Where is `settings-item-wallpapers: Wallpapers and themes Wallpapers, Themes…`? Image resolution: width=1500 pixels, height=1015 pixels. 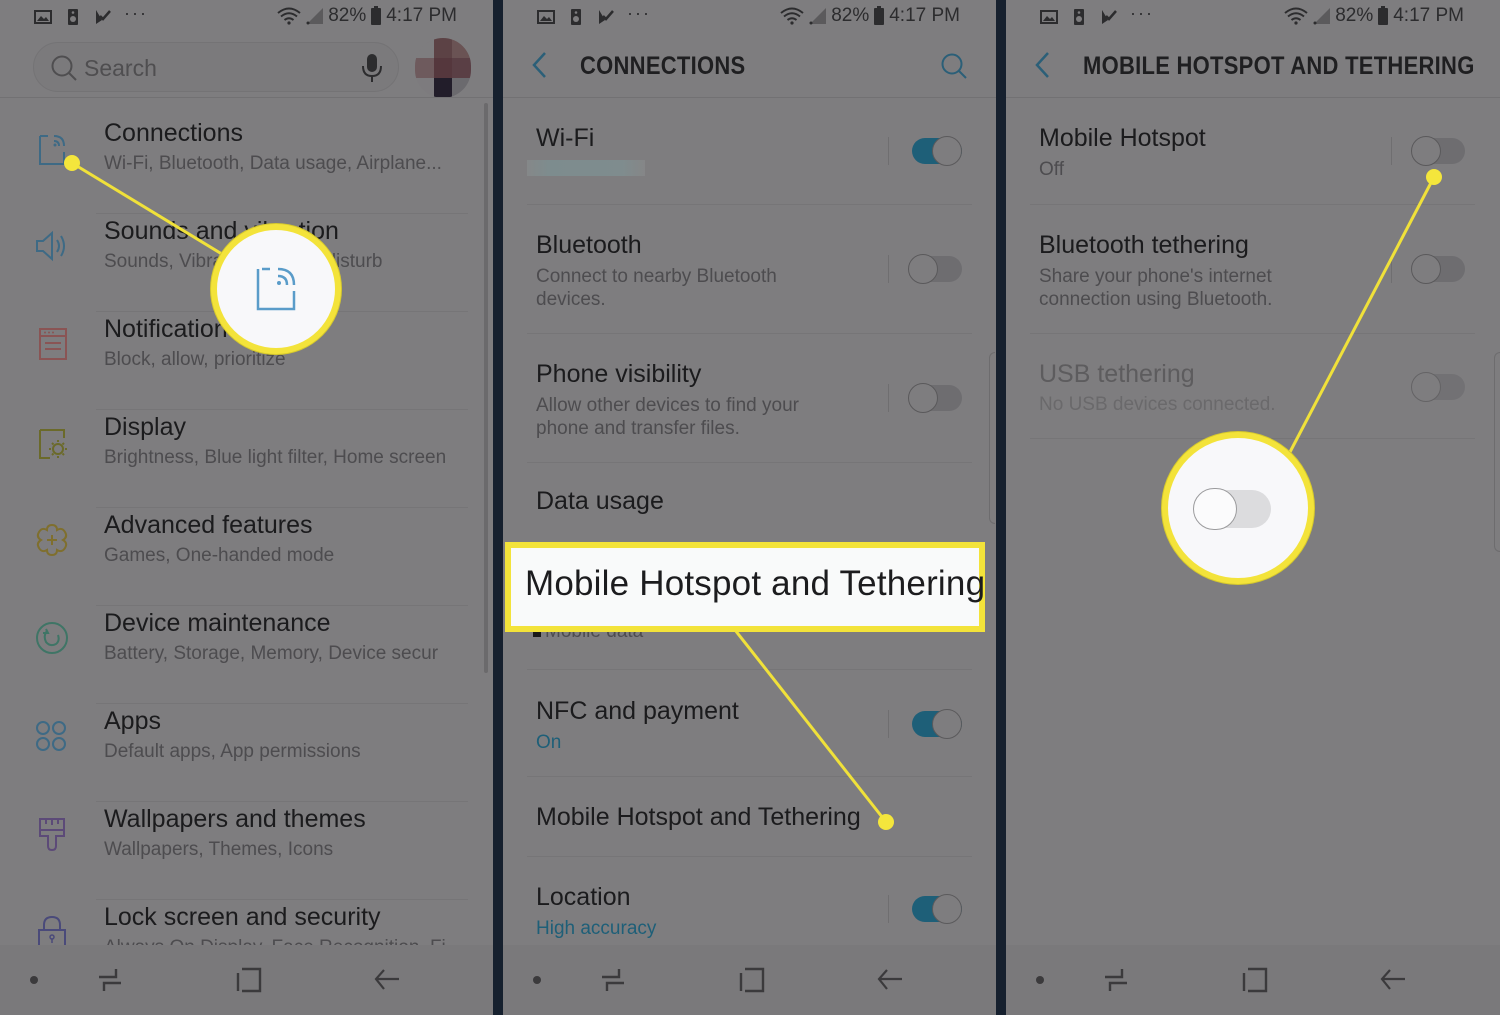 settings-item-wallpapers: Wallpapers and themes Wallpapers, Themes… is located at coordinates (240, 851).